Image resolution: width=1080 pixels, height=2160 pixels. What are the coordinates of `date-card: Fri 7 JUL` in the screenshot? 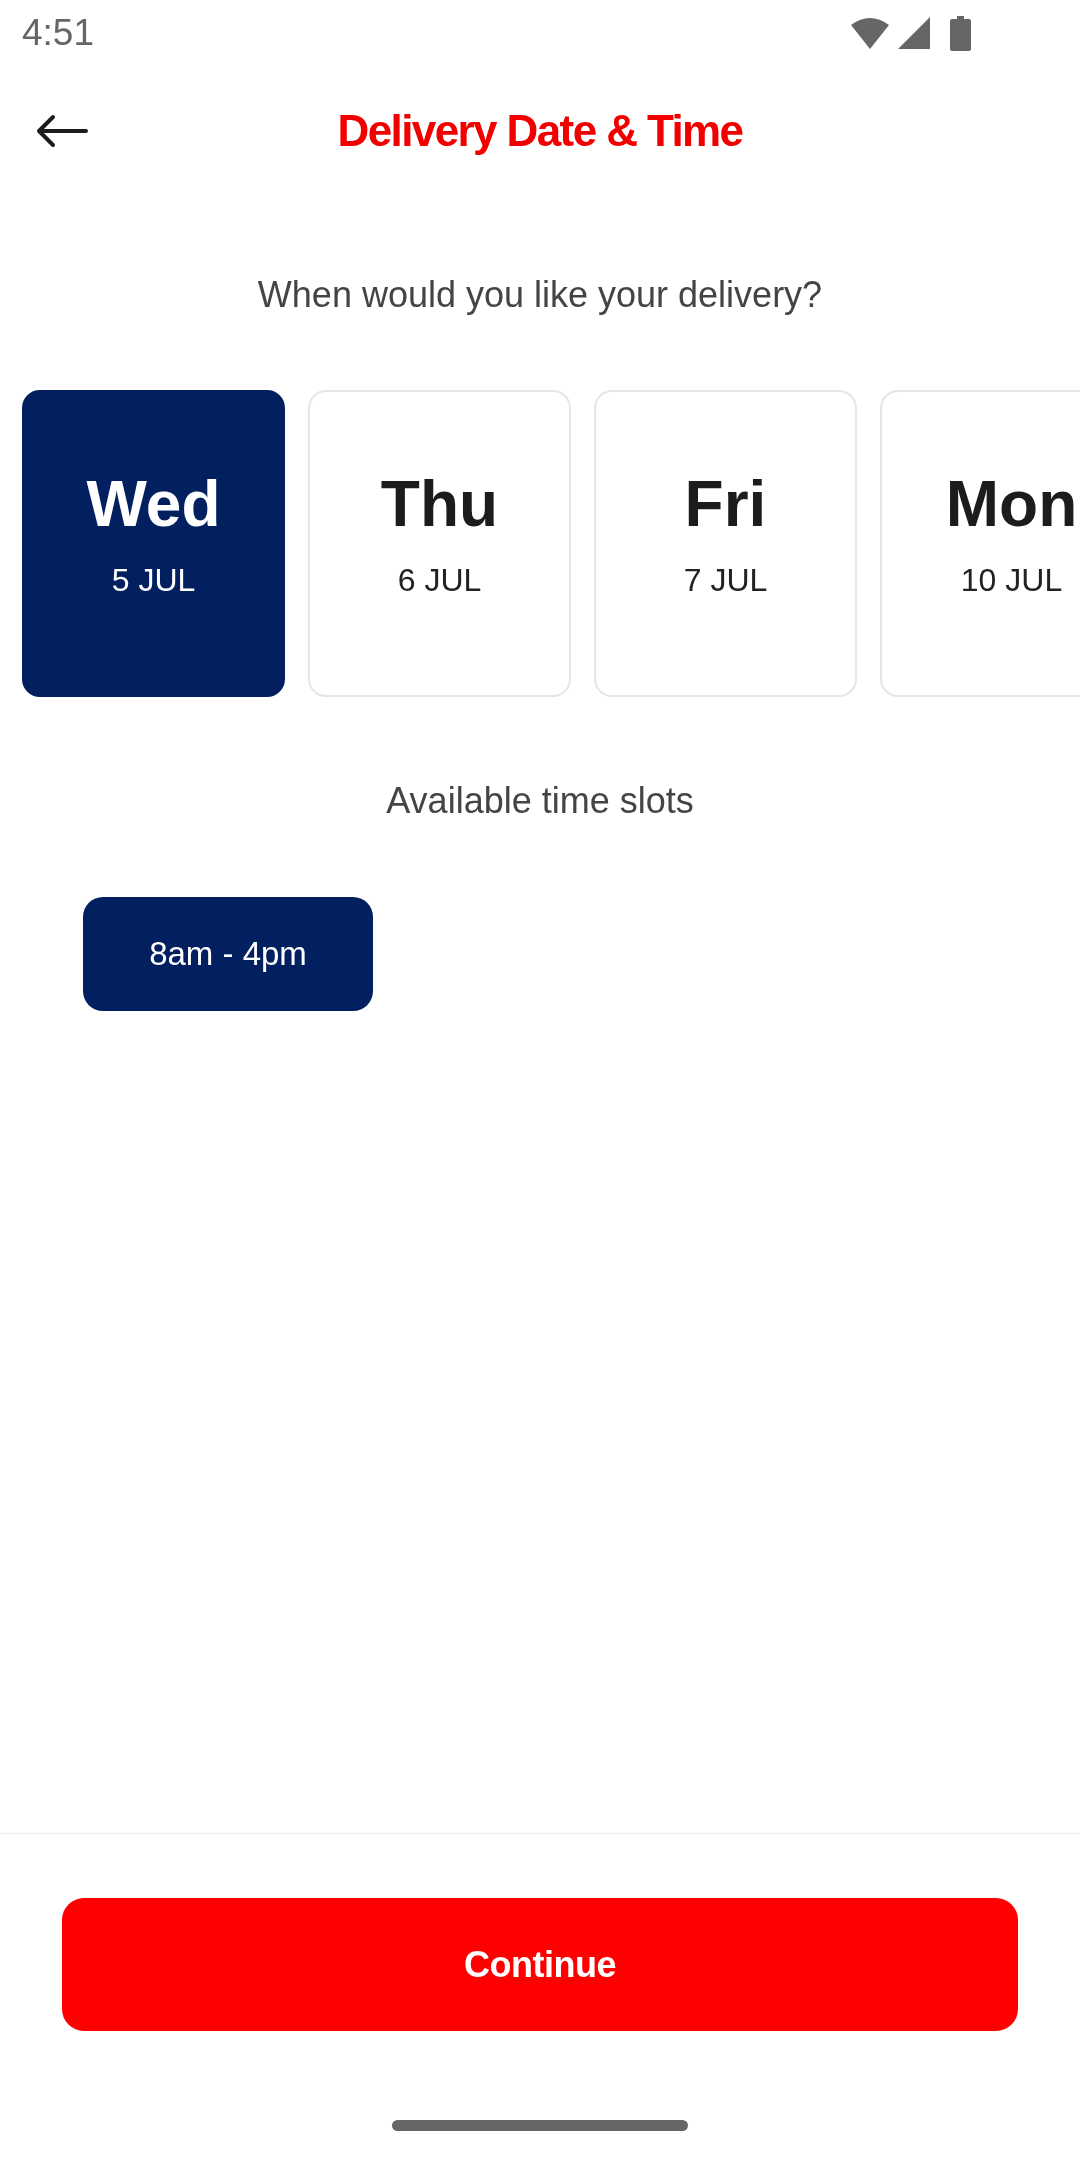 It's located at (725, 543).